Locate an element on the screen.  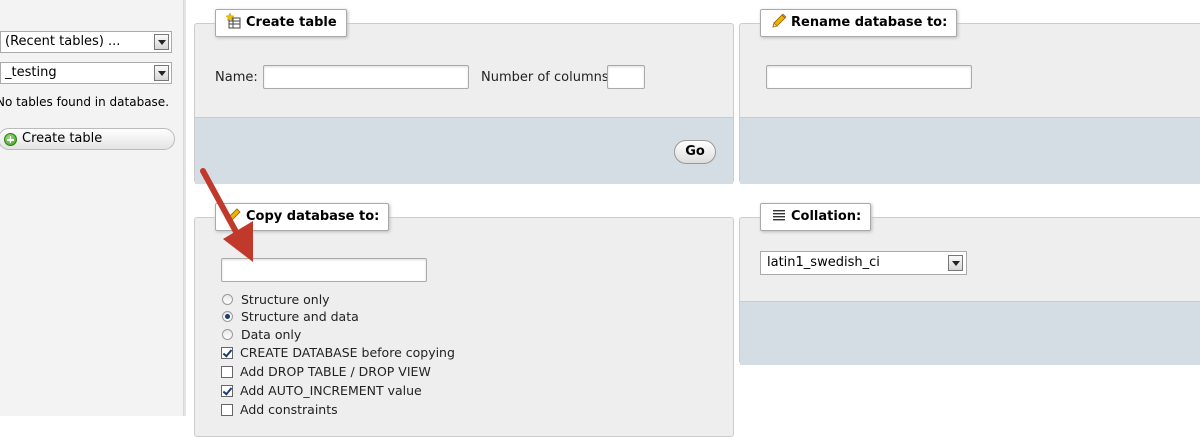
number-of-columns-input is located at coordinates (626, 77).